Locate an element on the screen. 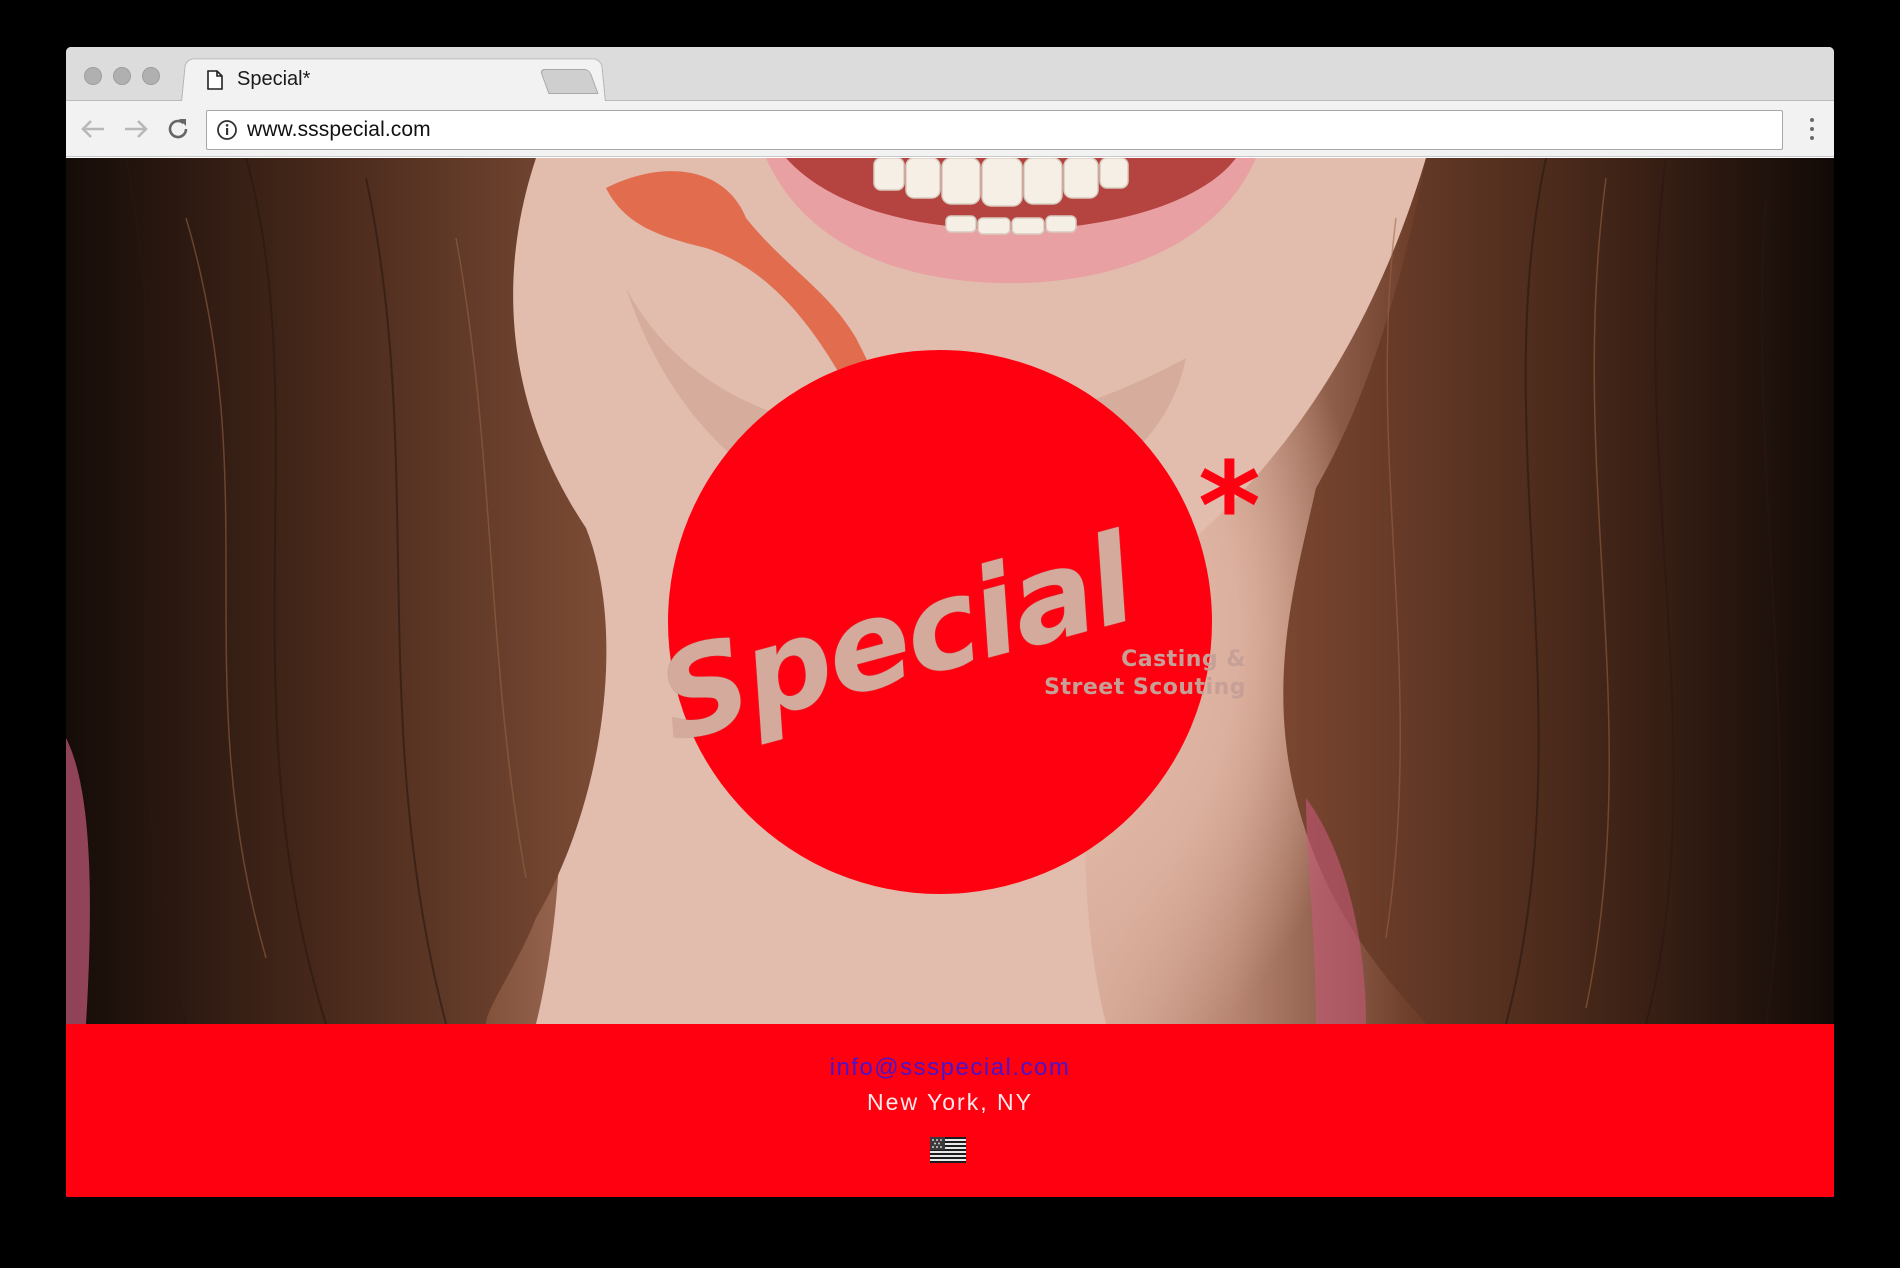 The height and width of the screenshot is (1268, 1900). forward-button is located at coordinates (136, 129).